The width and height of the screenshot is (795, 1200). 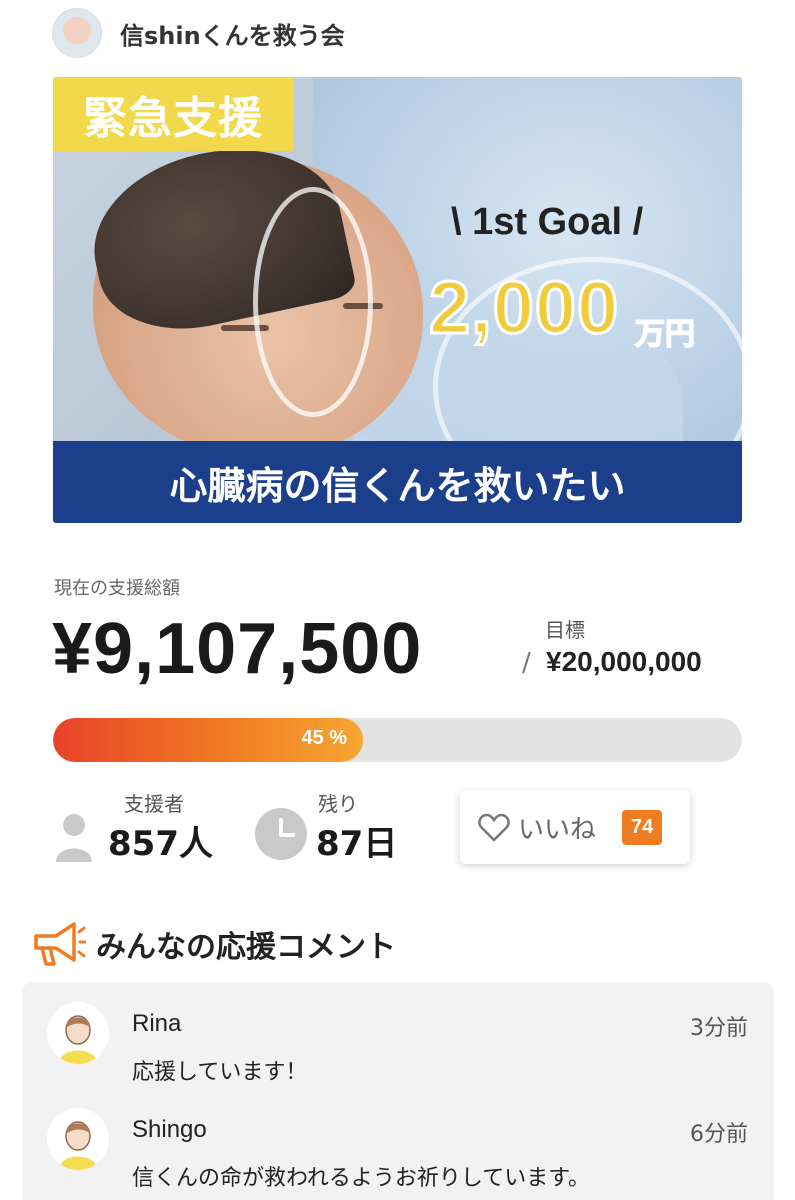 I want to click on goal-title: \ 1st Goal /, so click(x=547, y=222).